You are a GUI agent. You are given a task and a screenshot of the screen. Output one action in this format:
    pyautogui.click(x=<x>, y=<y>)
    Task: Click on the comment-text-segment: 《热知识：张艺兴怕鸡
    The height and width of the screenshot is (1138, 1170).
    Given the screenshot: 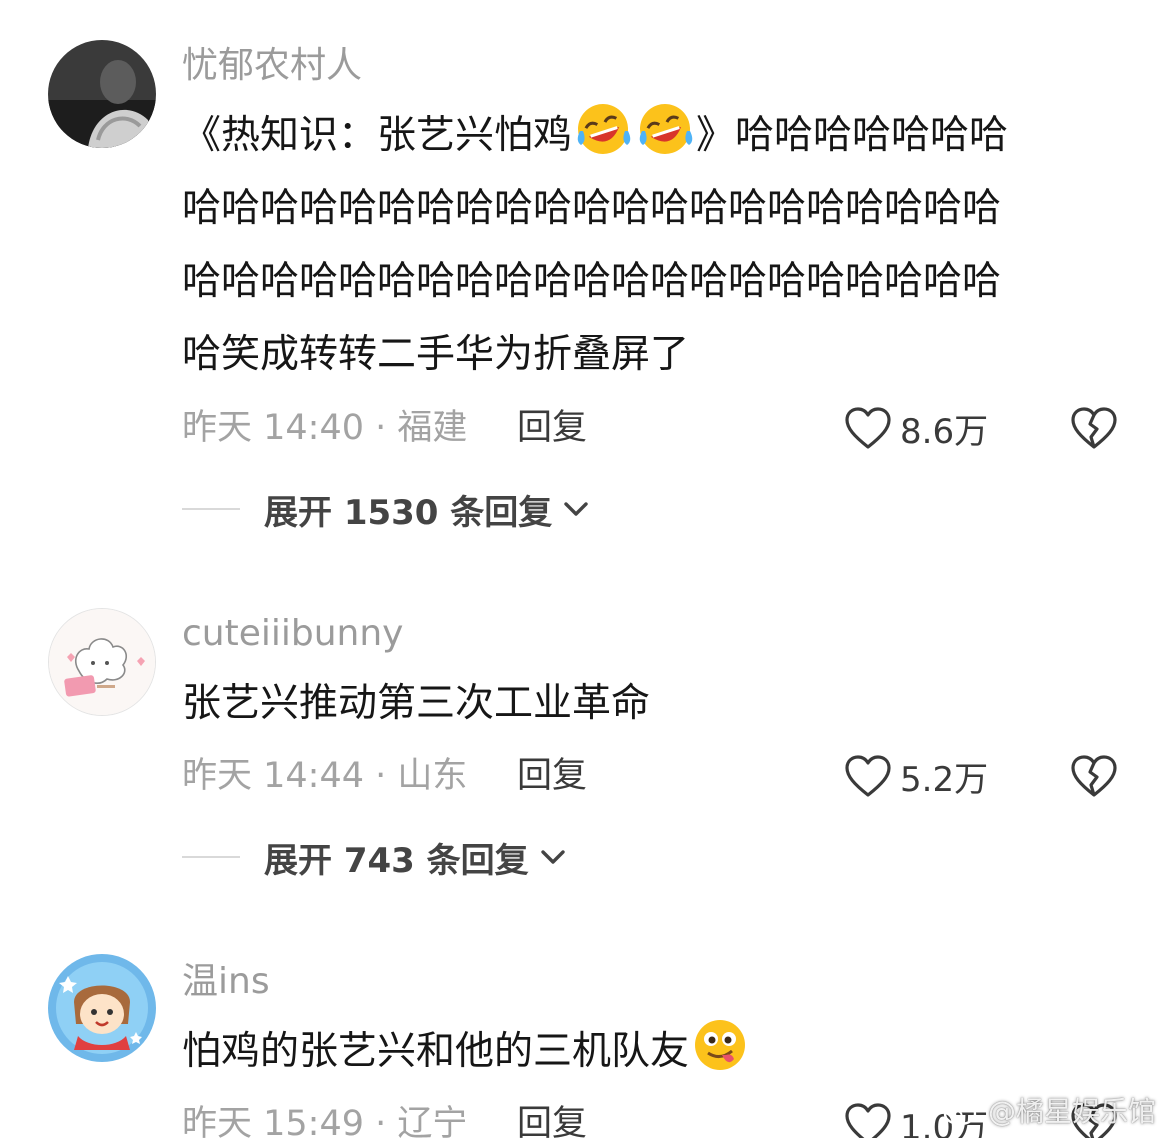 What is the action you would take?
    pyautogui.click(x=377, y=135)
    